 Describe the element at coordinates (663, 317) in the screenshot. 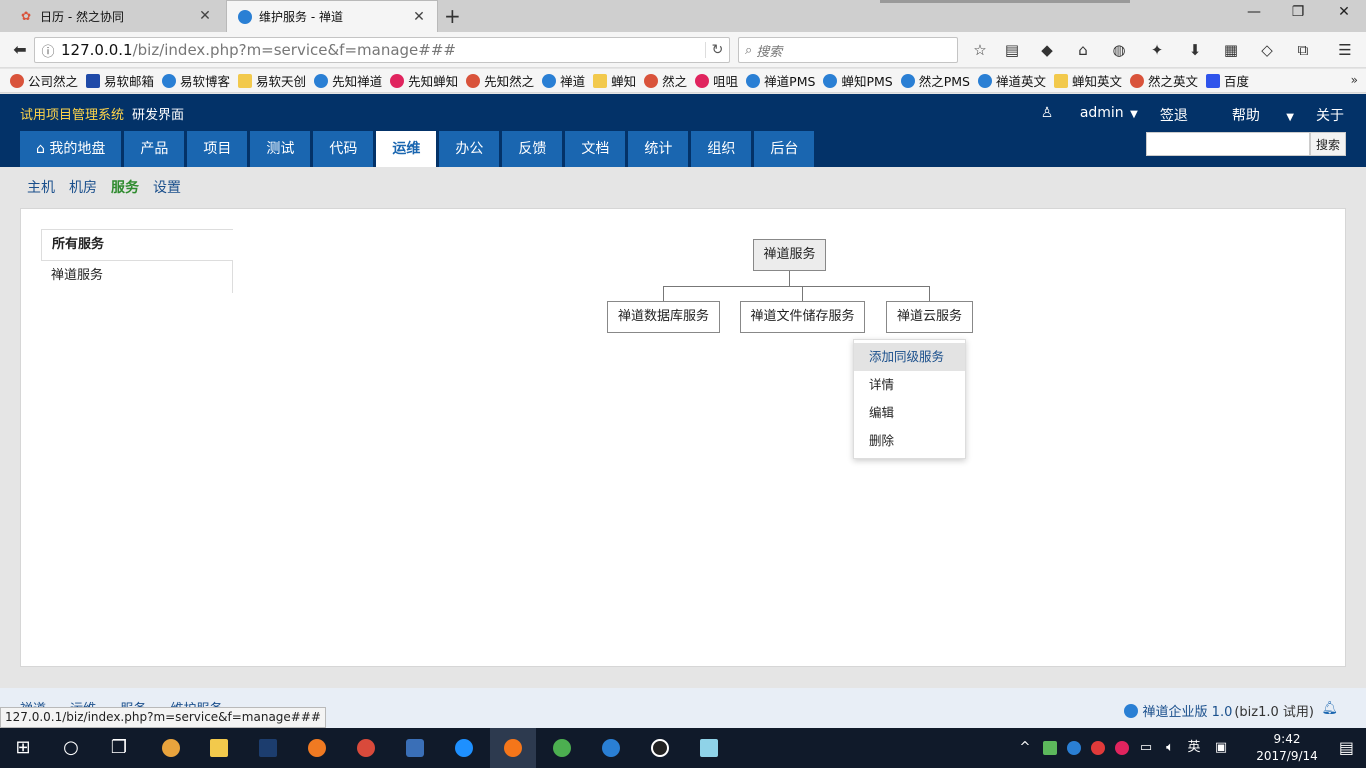

I see `service-node-database: 禅道数据库服务` at that location.